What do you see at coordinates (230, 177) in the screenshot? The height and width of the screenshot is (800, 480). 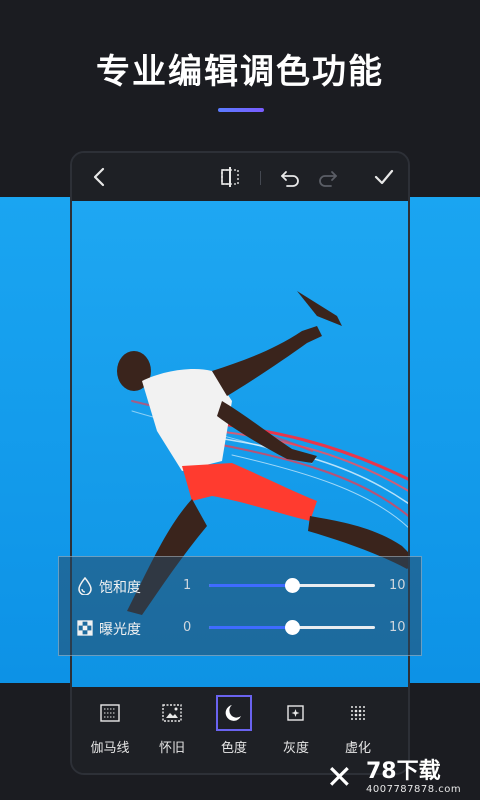 I see `compare-icon` at bounding box center [230, 177].